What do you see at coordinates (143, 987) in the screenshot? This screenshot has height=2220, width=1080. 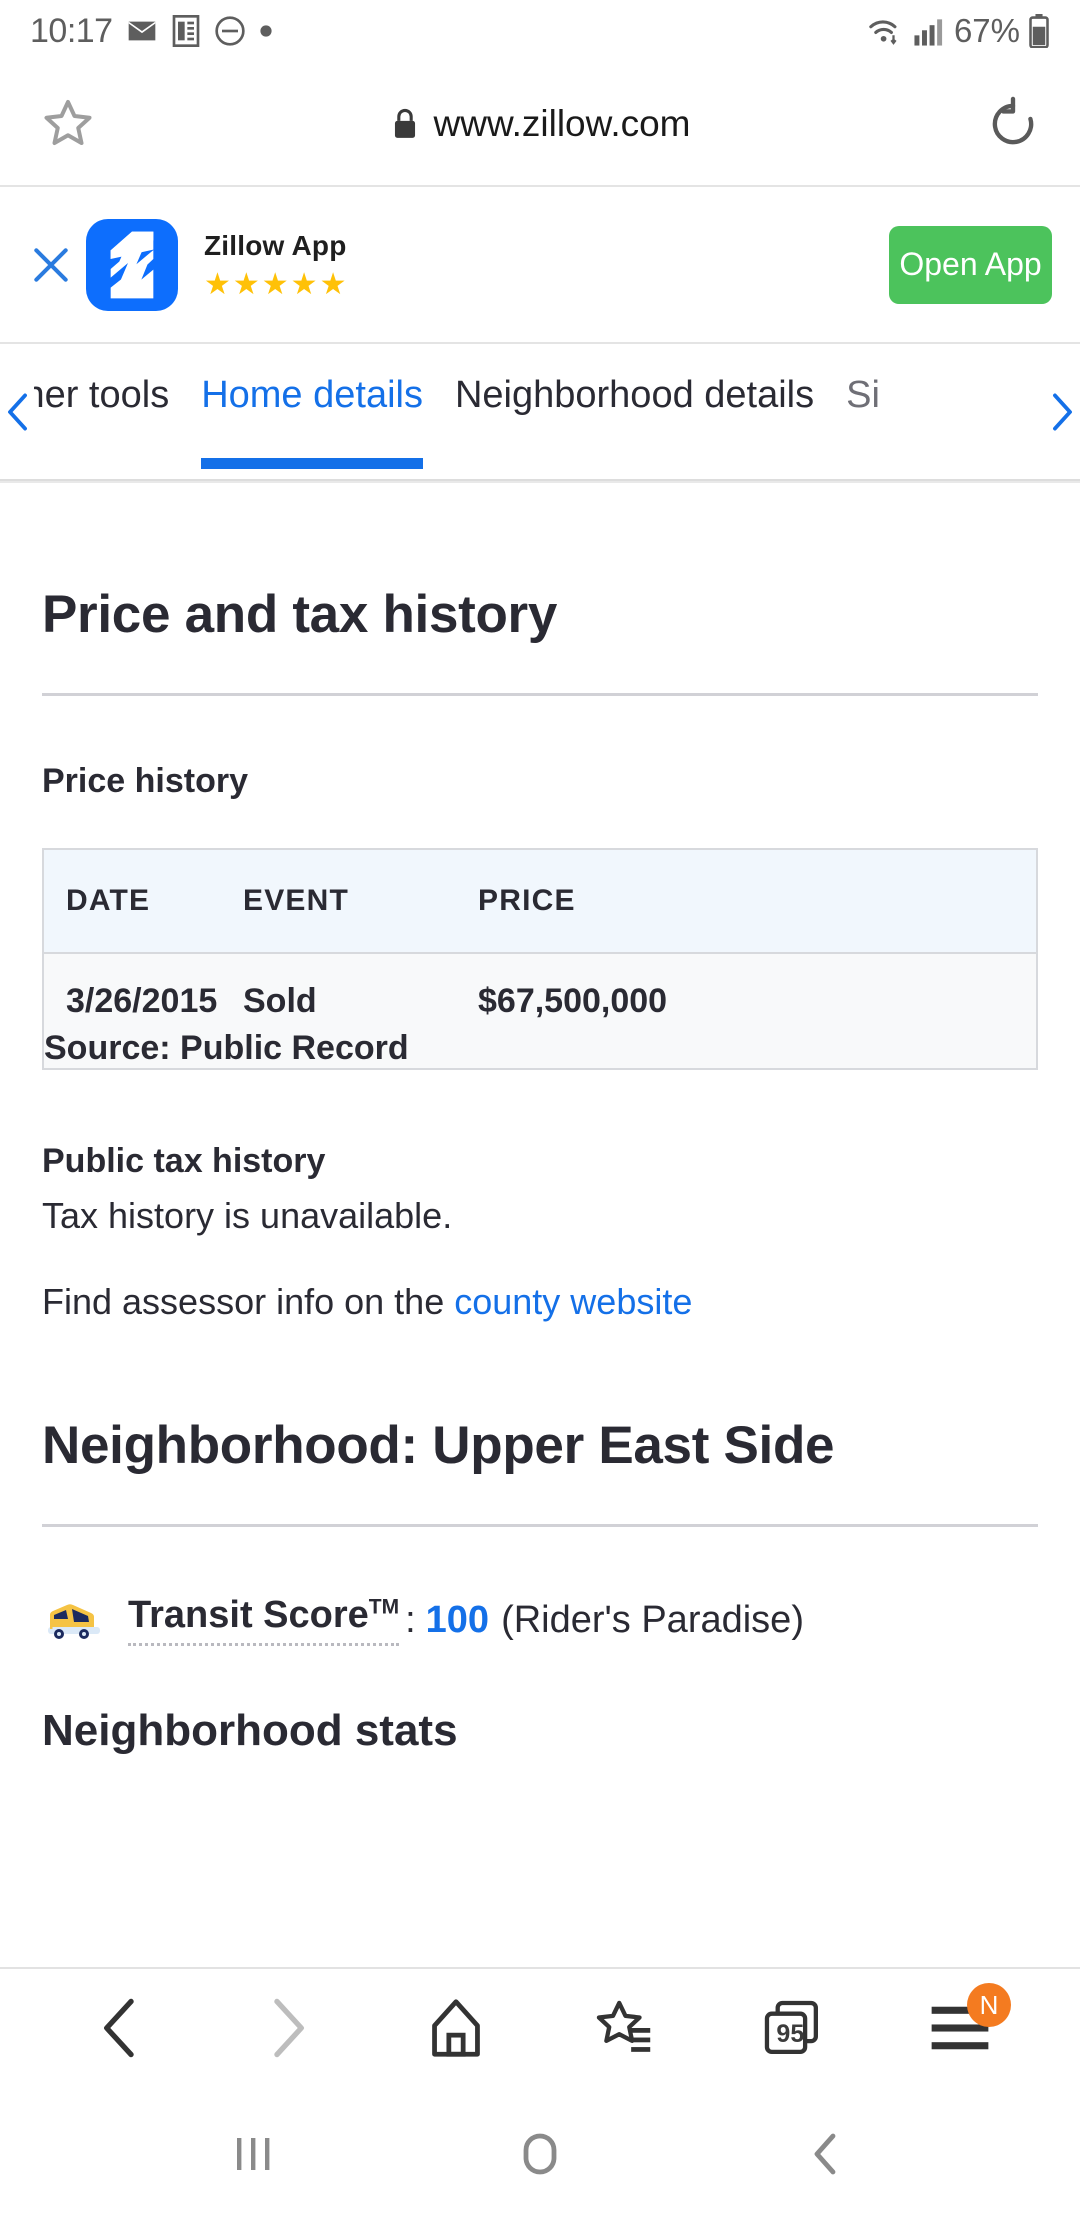 I see `cell-date: 3/26/2015` at bounding box center [143, 987].